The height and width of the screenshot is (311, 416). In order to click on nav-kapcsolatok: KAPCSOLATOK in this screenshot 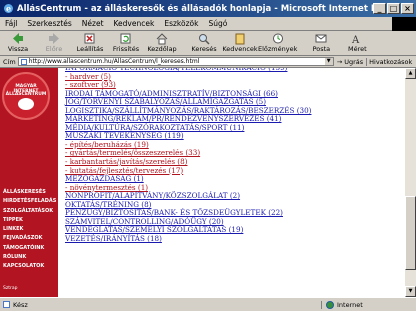, I will do `click(30, 266)`.